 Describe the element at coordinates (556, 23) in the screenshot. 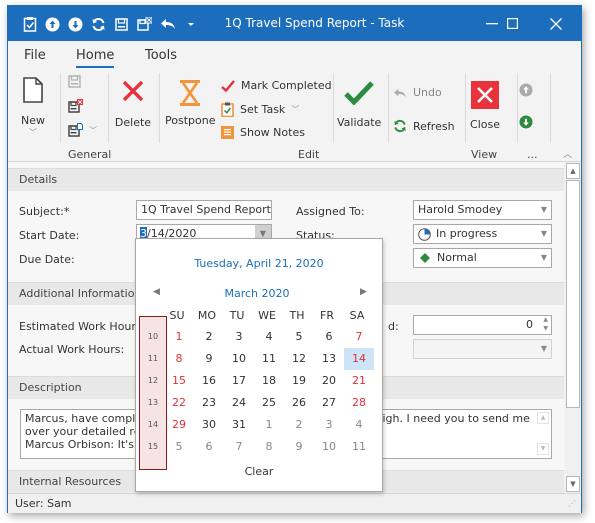

I see `close-window-button` at that location.